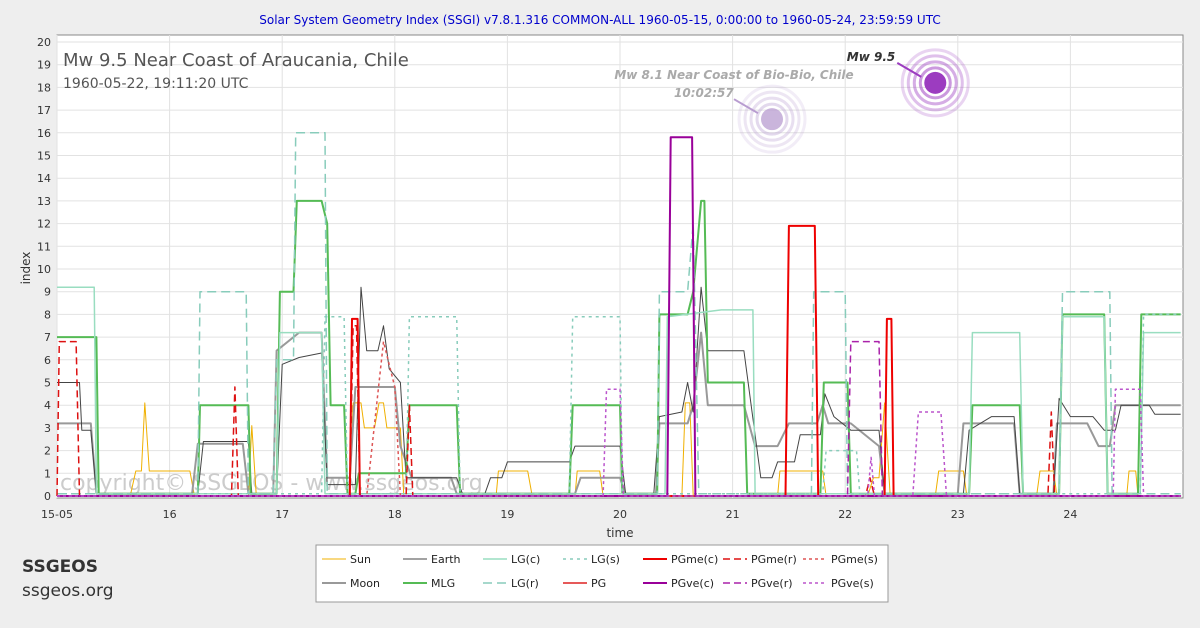 The image size is (1200, 628). What do you see at coordinates (772, 583) in the screenshot?
I see `legend-label: PGve(r)` at bounding box center [772, 583].